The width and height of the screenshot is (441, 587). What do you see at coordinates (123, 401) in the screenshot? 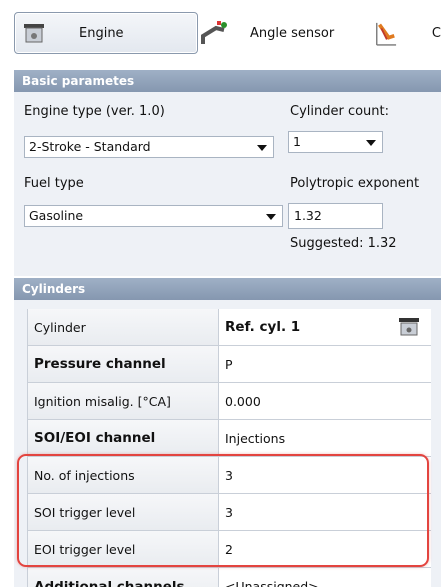
I see `ignition-misalignment-label: Ignition misalig. [°CA]` at bounding box center [123, 401].